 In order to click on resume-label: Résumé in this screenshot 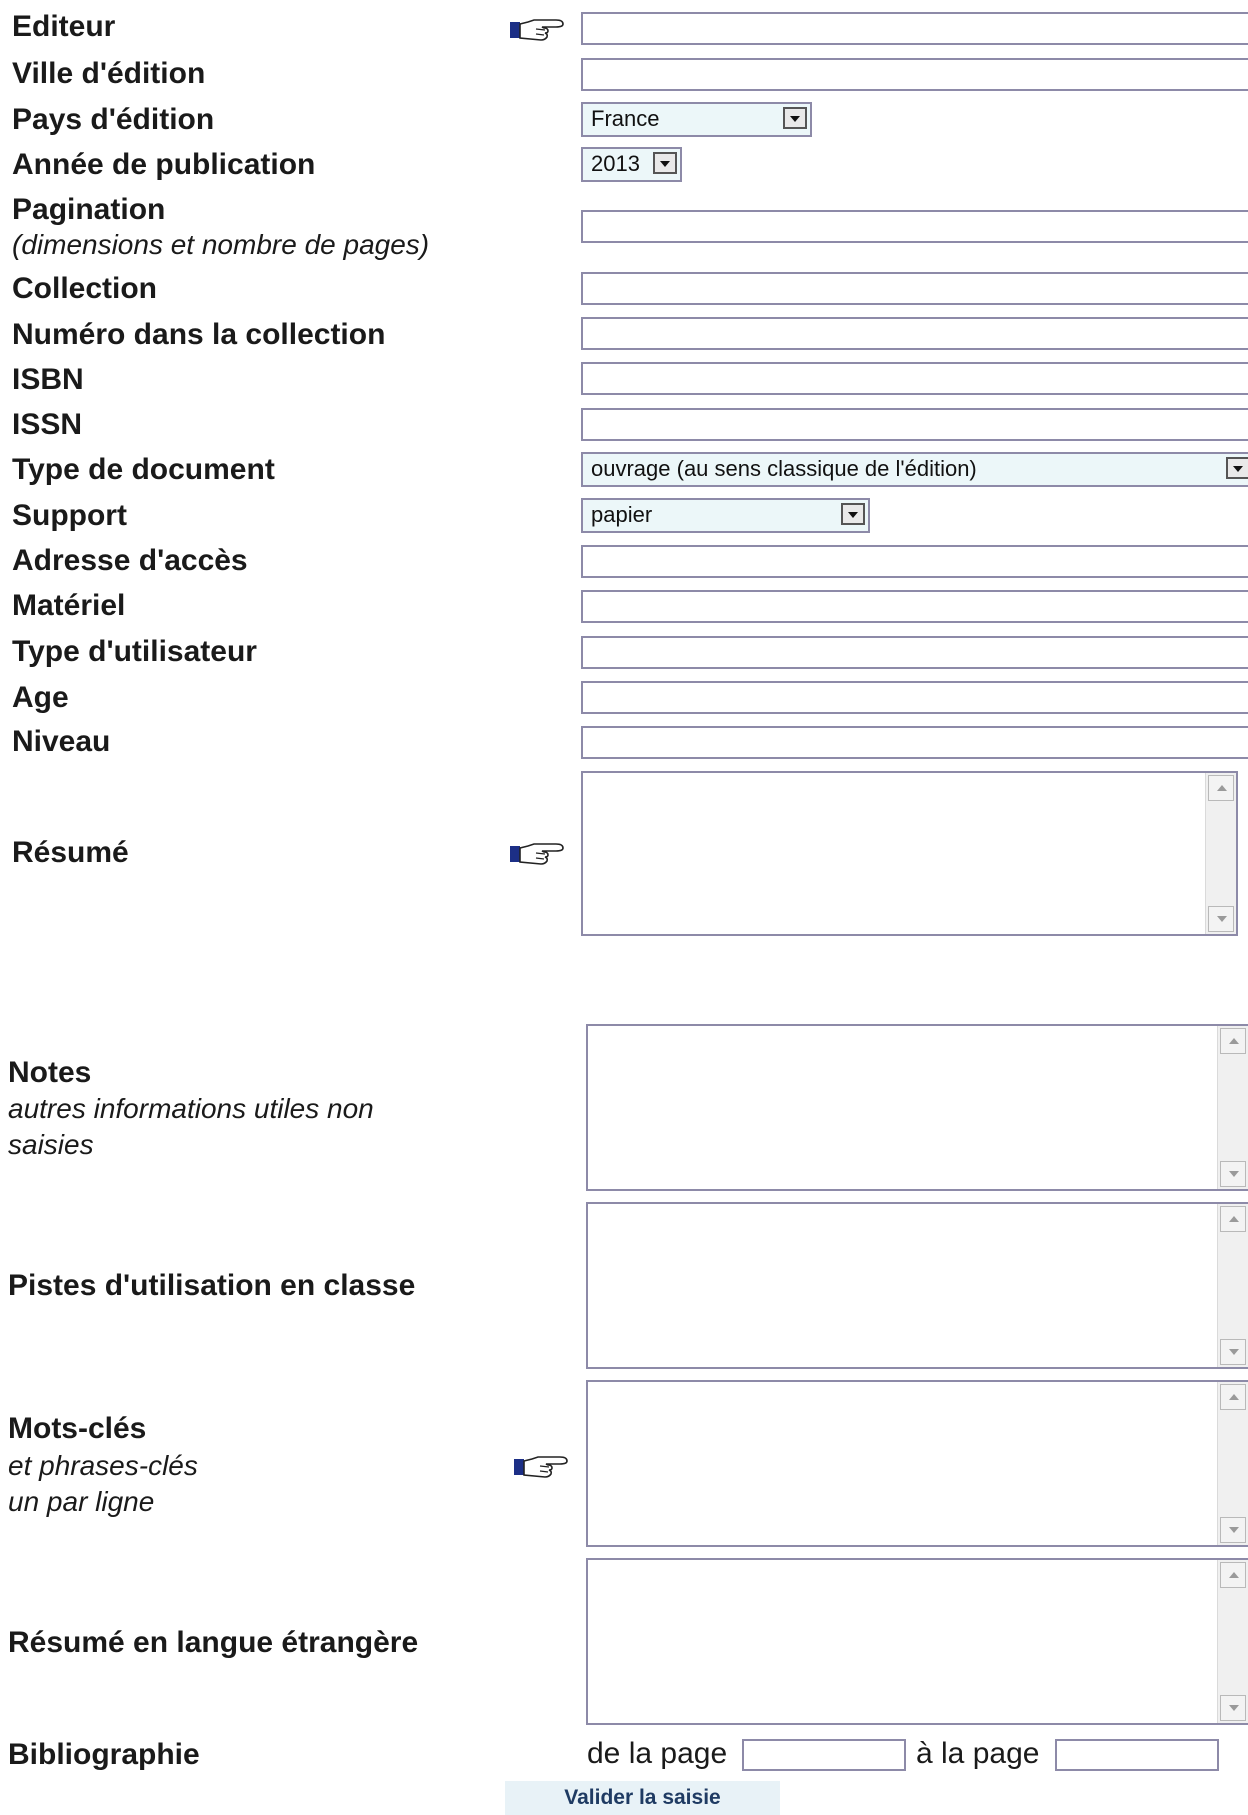, I will do `click(70, 852)`.